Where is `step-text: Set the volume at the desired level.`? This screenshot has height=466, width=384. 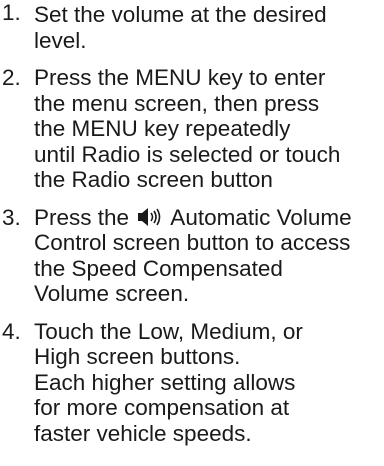 step-text: Set the volume at the desired level. is located at coordinates (209, 27).